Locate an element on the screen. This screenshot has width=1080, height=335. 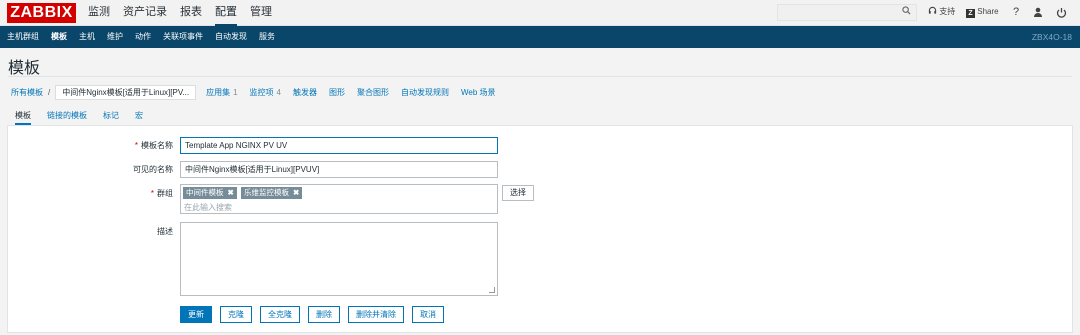
support-link: 支持 is located at coordinates (941, 12).